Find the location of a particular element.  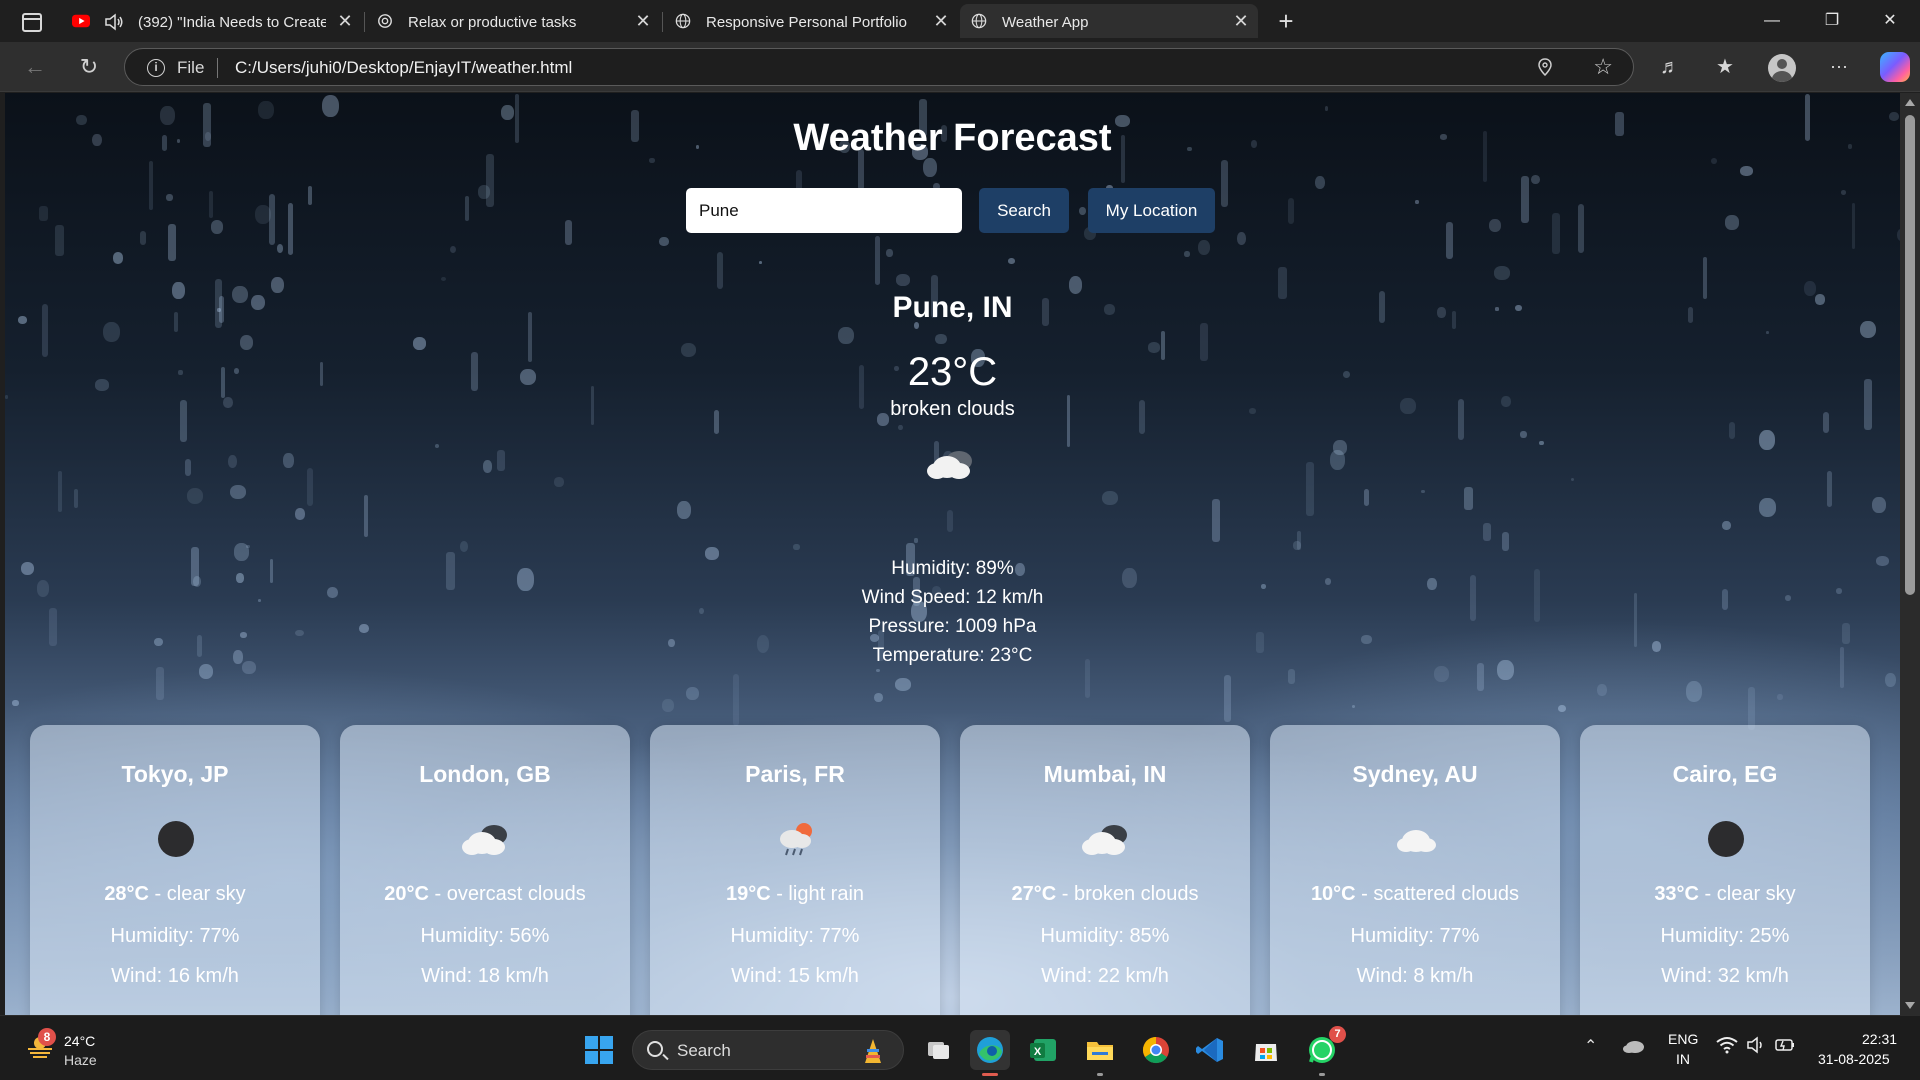

card-temp-desc: 27°C - broken clouds is located at coordinates (1105, 894).